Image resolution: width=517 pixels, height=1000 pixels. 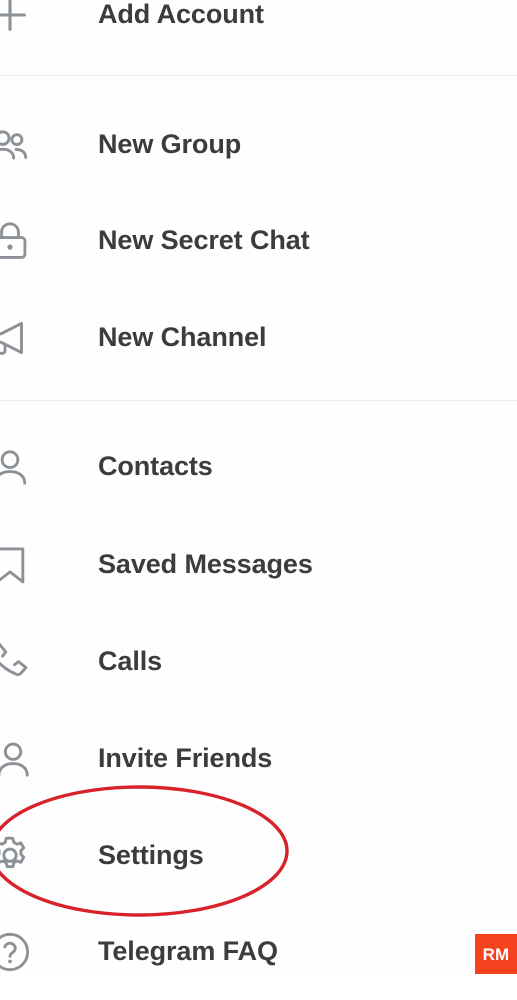 What do you see at coordinates (19, 21) in the screenshot?
I see `plus-icon` at bounding box center [19, 21].